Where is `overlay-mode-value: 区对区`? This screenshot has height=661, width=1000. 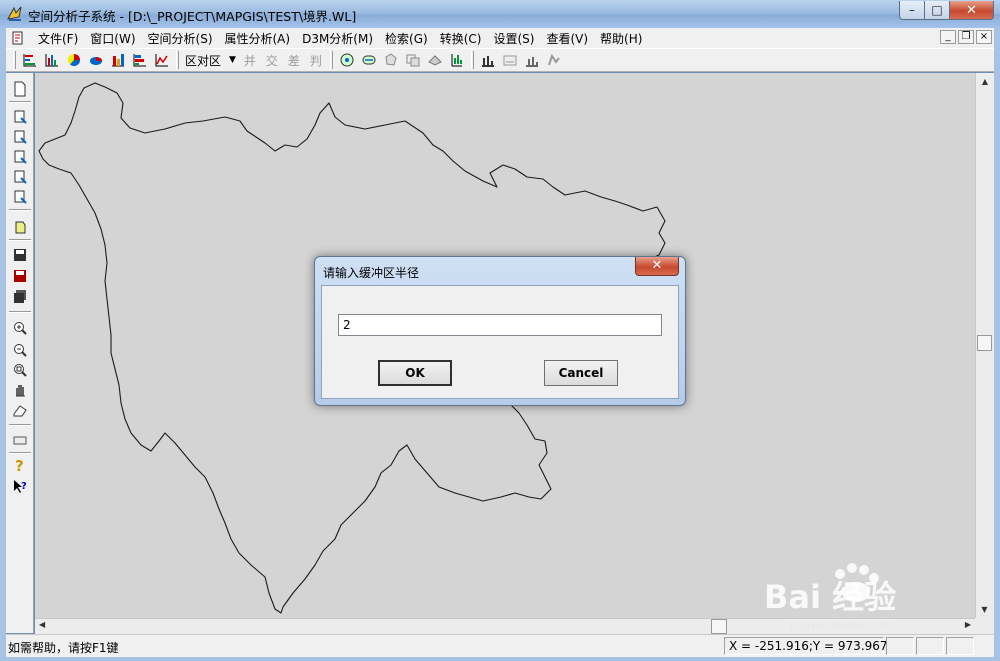
overlay-mode-value: 区对区 is located at coordinates (203, 60).